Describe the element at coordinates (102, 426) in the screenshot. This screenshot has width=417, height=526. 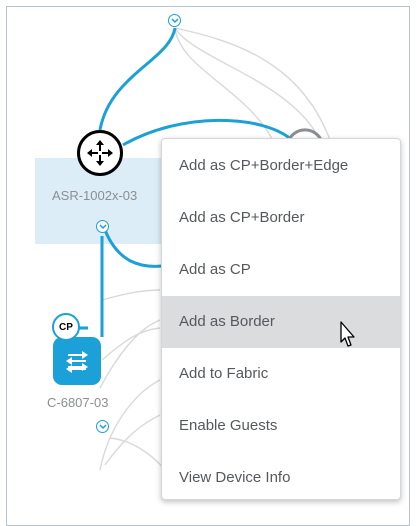
I see `expand-switch-icon` at that location.